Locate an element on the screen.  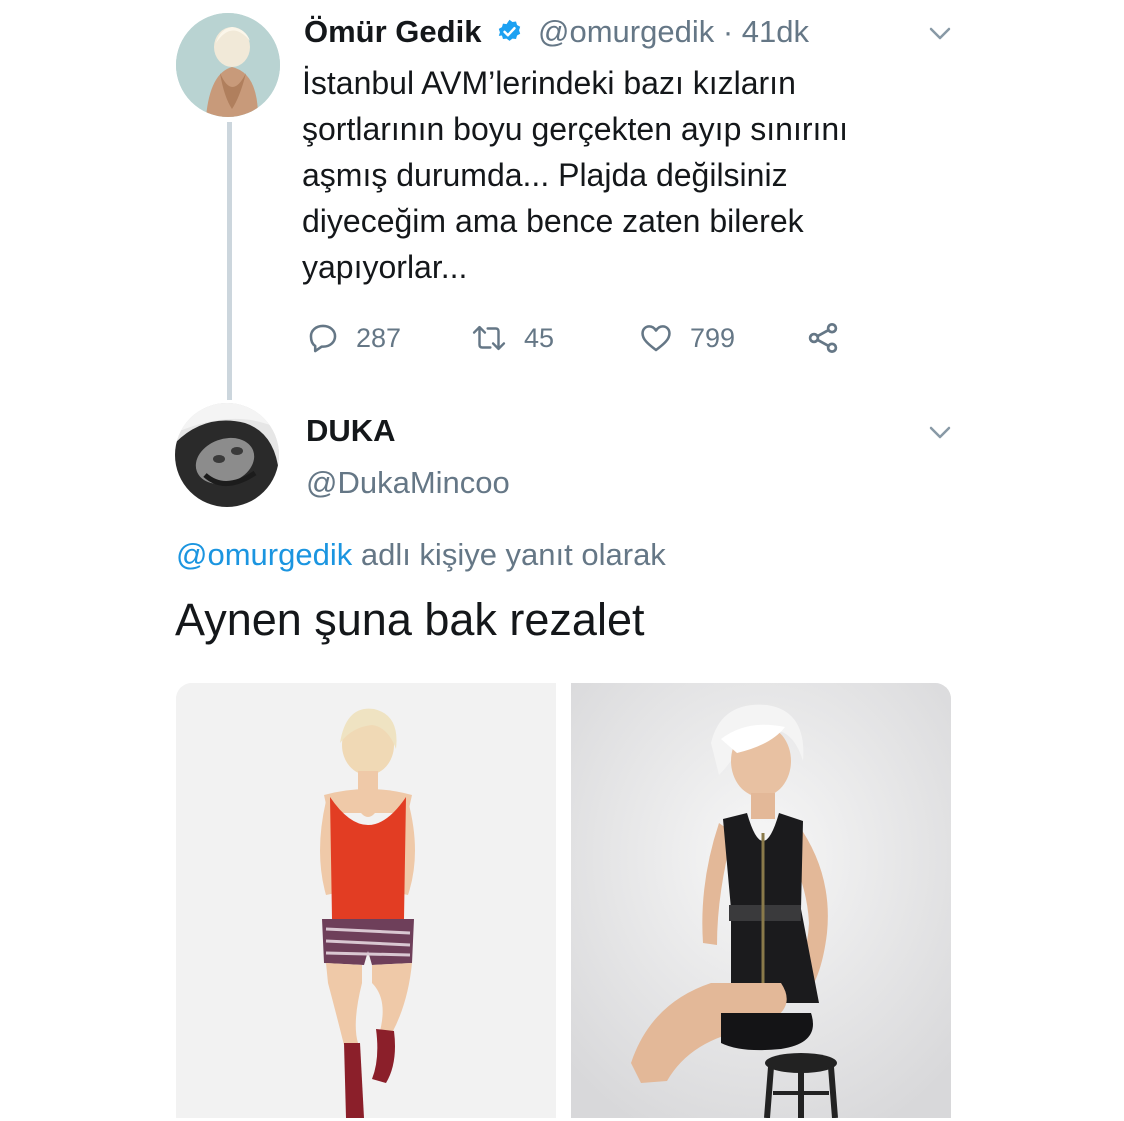
author-name: Ömür Gedik is located at coordinates (392, 32).